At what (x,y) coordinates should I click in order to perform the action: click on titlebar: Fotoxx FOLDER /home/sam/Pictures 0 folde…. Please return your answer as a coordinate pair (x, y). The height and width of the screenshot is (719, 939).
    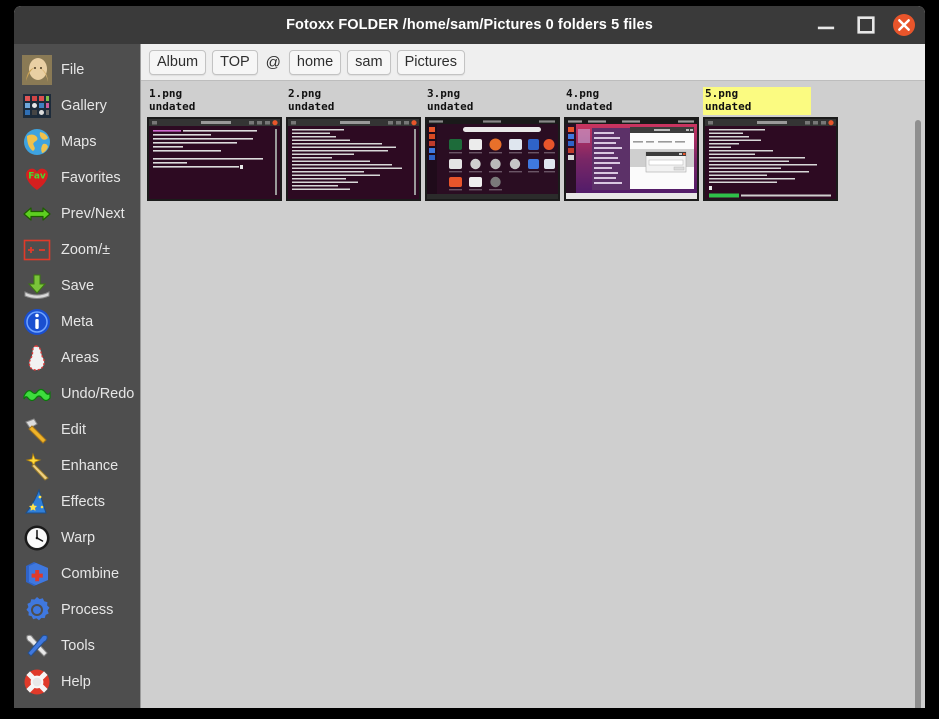
    Looking at the image, I should click on (469, 25).